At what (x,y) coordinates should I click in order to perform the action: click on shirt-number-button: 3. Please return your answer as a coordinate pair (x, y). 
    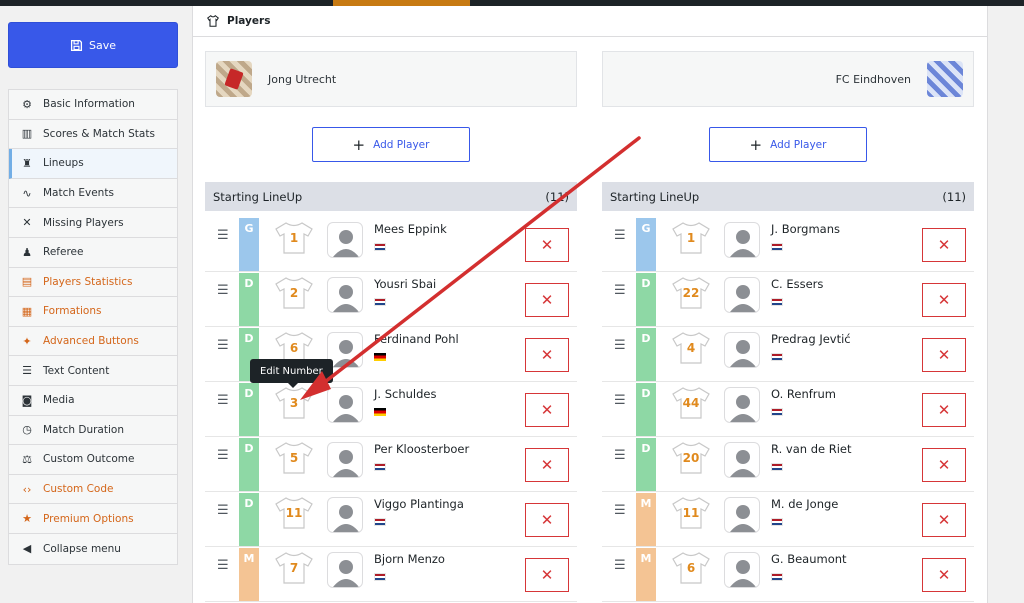
    Looking at the image, I should click on (294, 403).